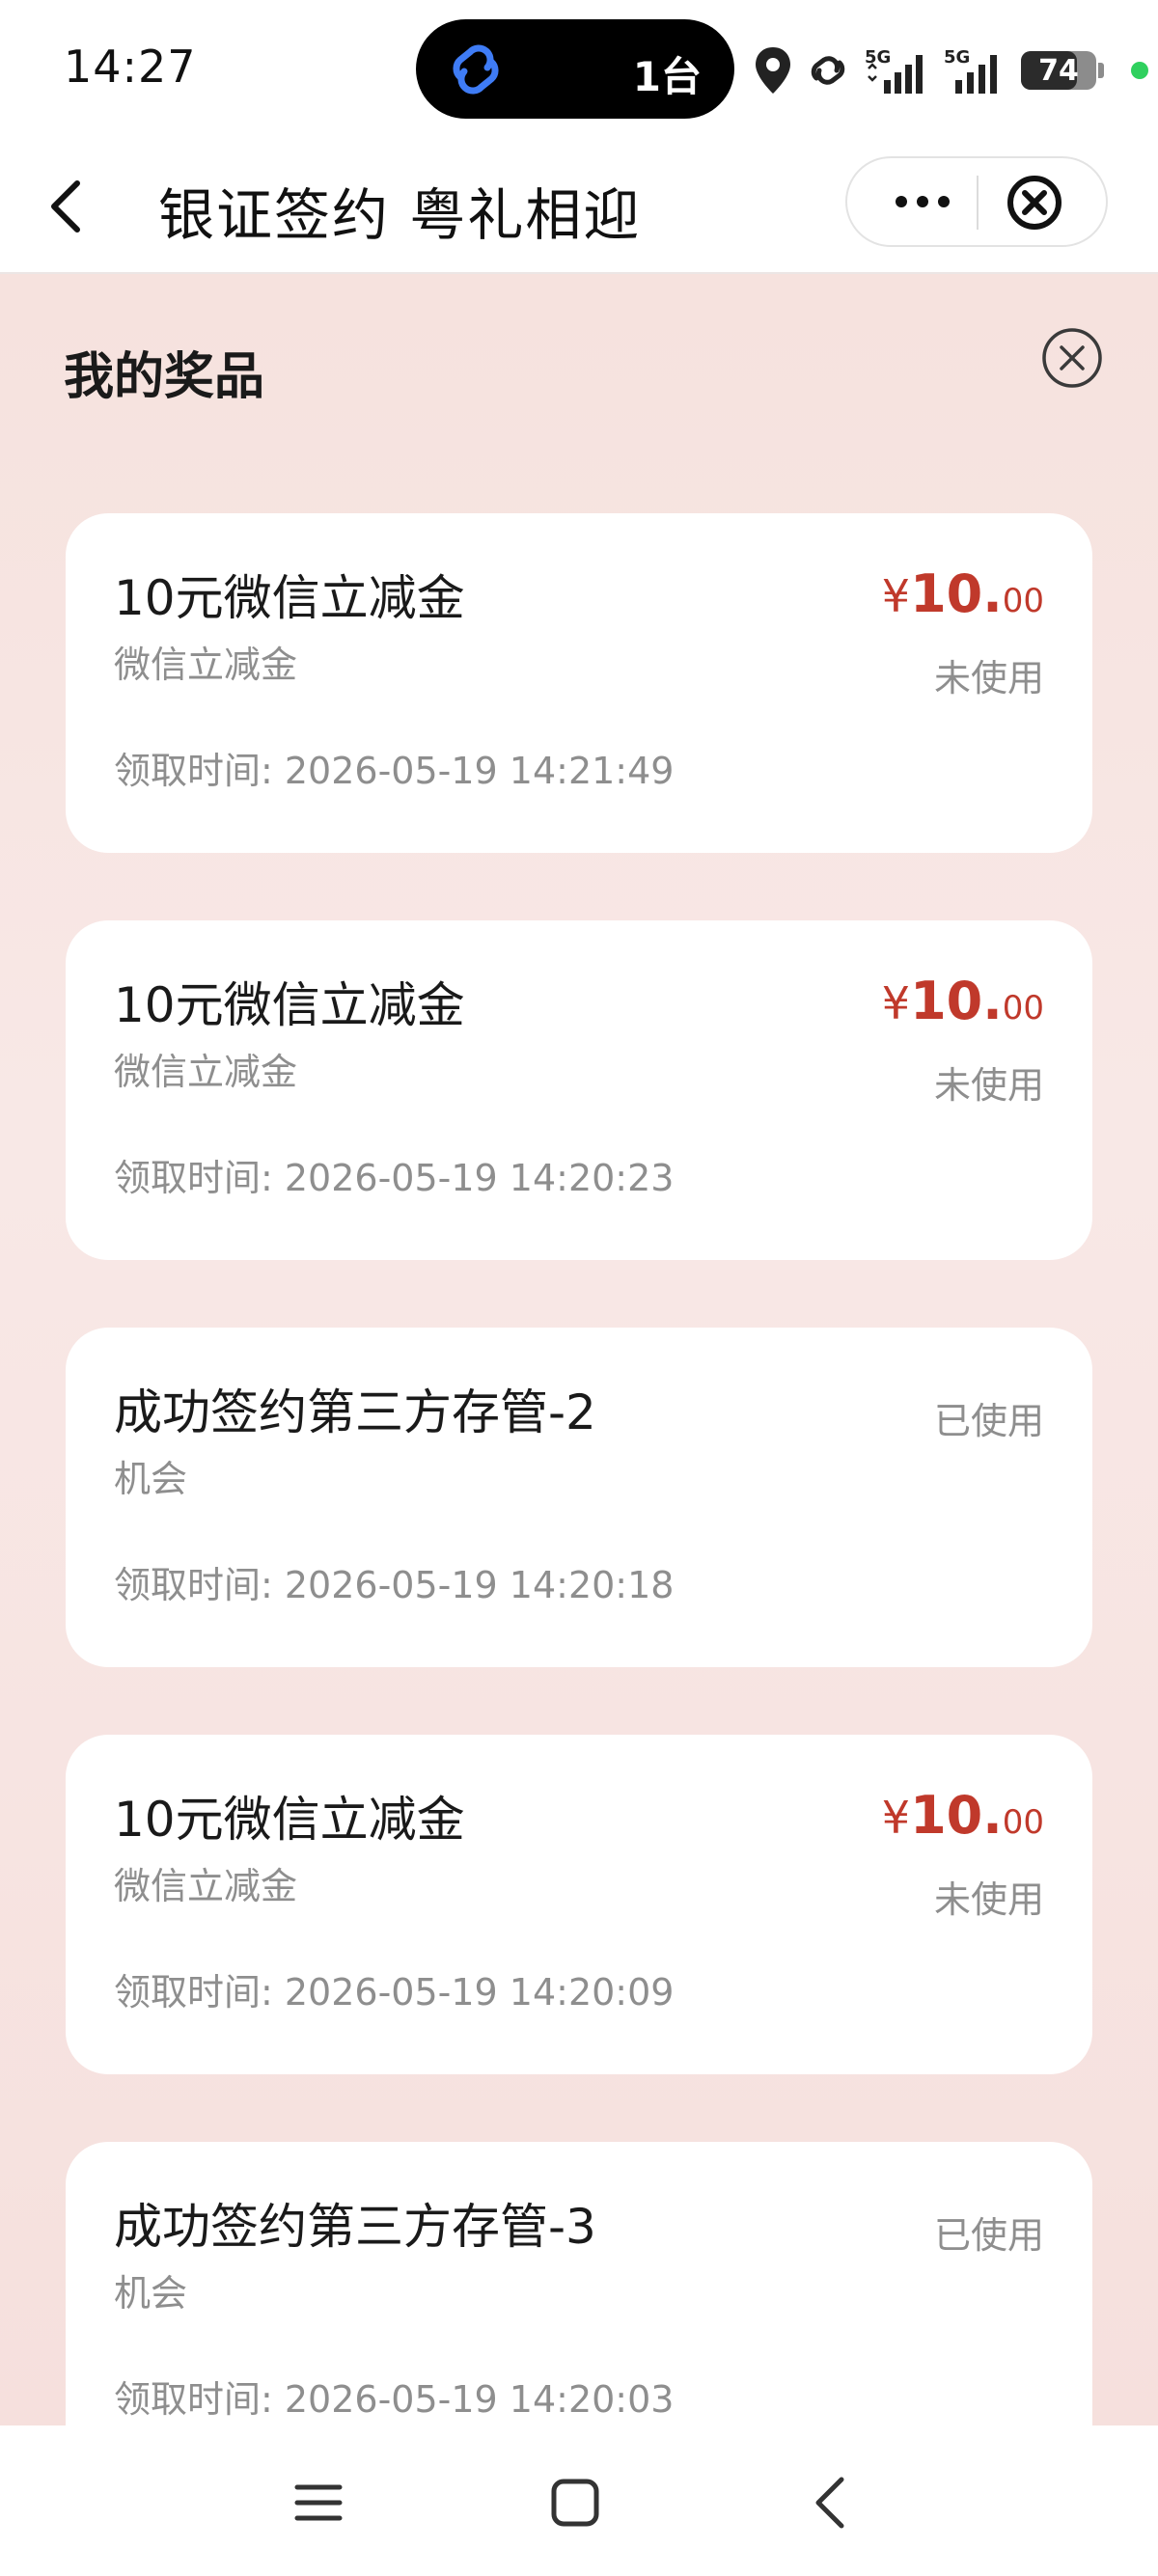 The height and width of the screenshot is (2576, 1158). What do you see at coordinates (394, 771) in the screenshot?
I see `prize-claim-time: 领取时间: 2026-05-19 14:21:49` at bounding box center [394, 771].